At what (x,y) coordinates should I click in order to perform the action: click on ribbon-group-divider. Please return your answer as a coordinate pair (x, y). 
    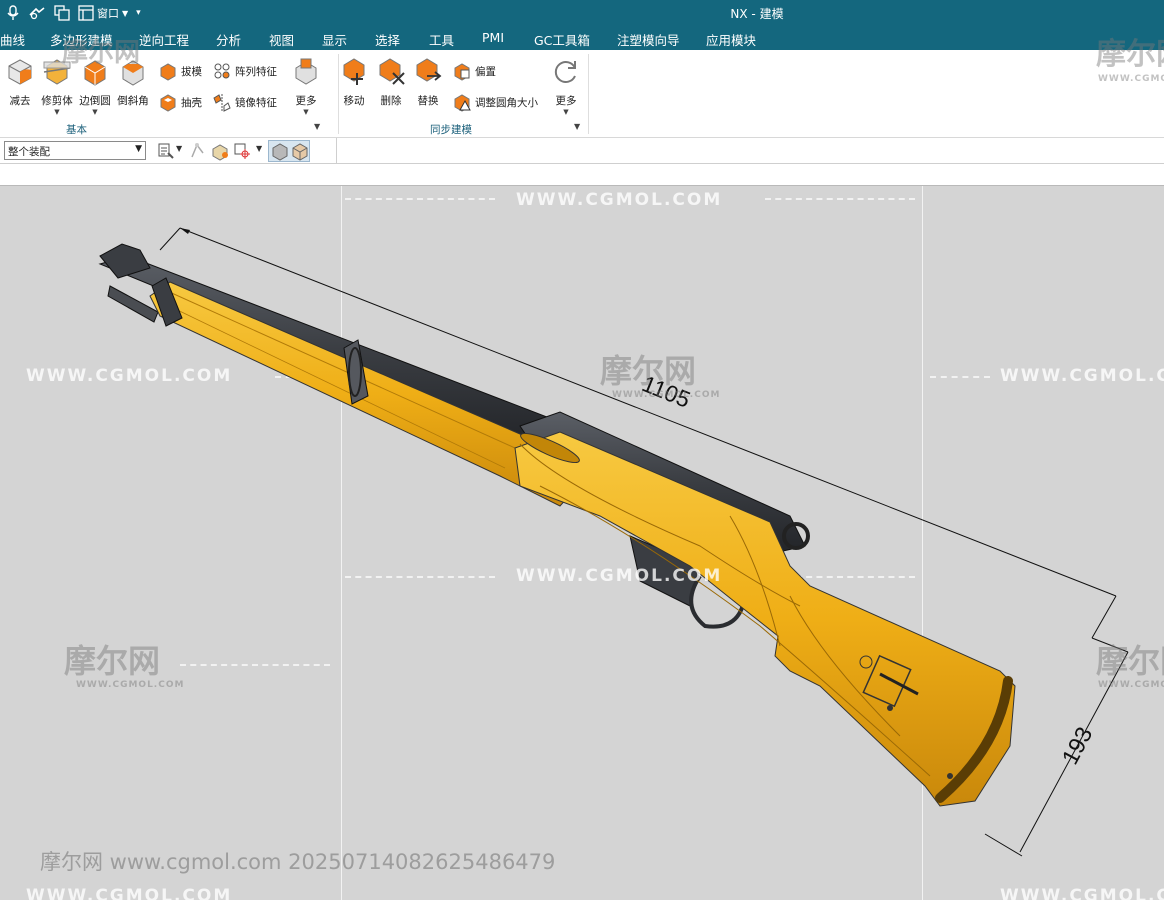
    Looking at the image, I should click on (588, 94).